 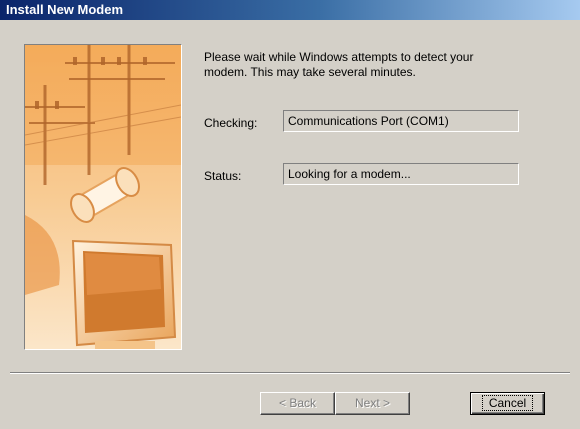 What do you see at coordinates (372, 403) in the screenshot?
I see `next-button: Next >` at bounding box center [372, 403].